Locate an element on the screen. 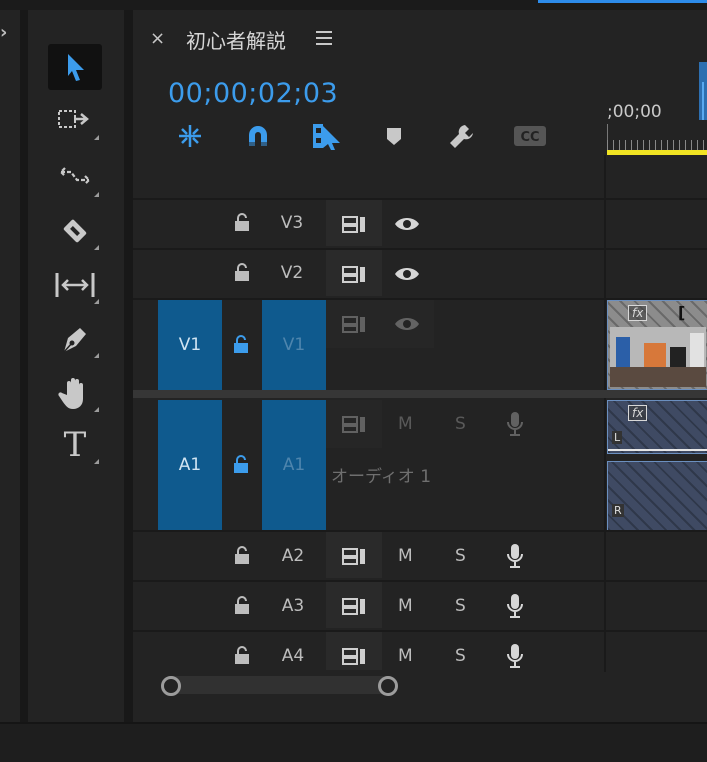  add-marker-button is located at coordinates (394, 136).